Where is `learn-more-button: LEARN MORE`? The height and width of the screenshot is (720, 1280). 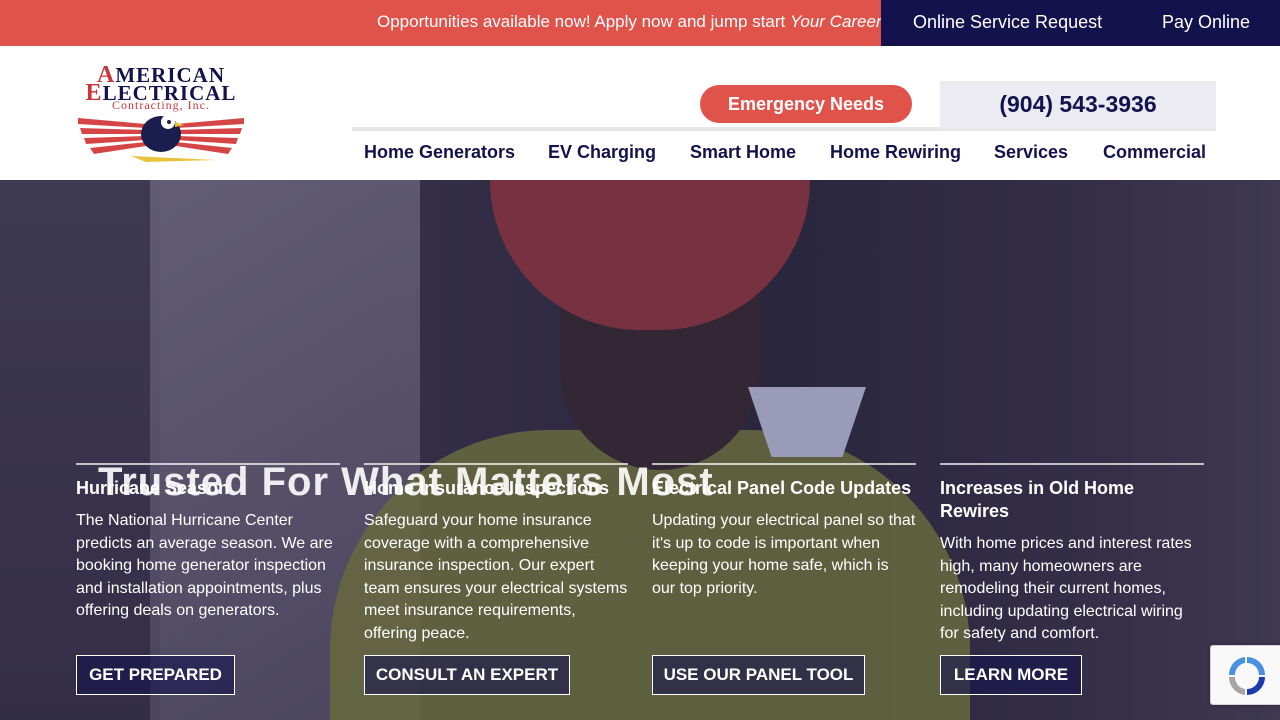 learn-more-button: LEARN MORE is located at coordinates (1011, 675).